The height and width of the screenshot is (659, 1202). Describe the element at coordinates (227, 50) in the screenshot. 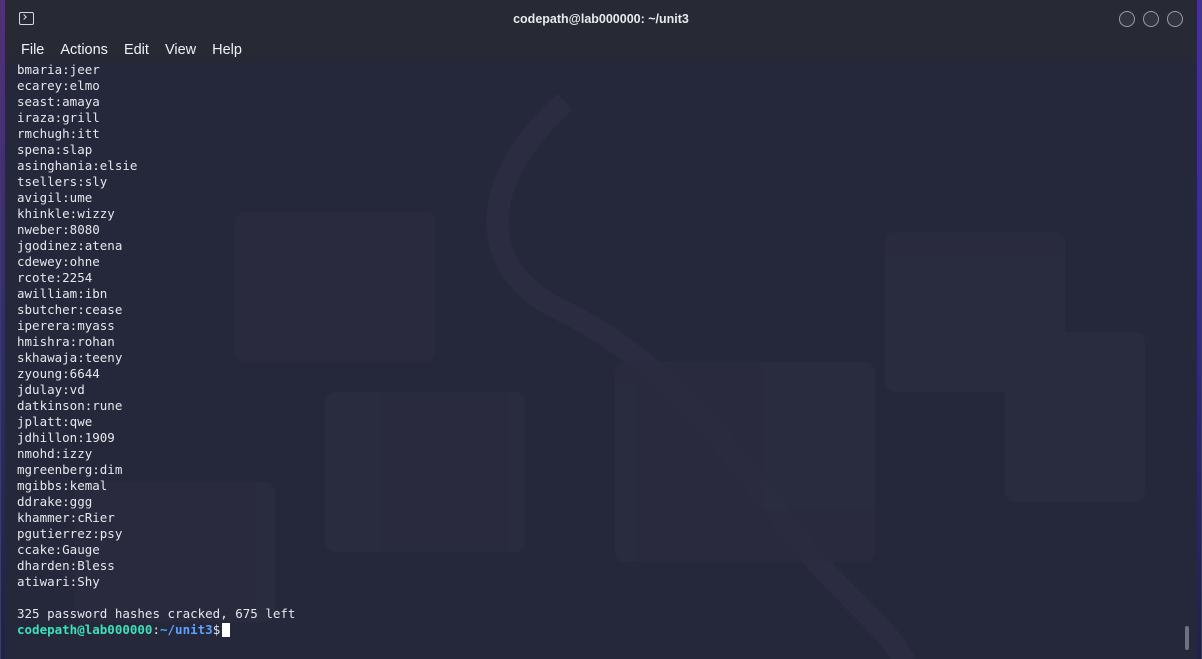

I see `menu-help: Help` at that location.